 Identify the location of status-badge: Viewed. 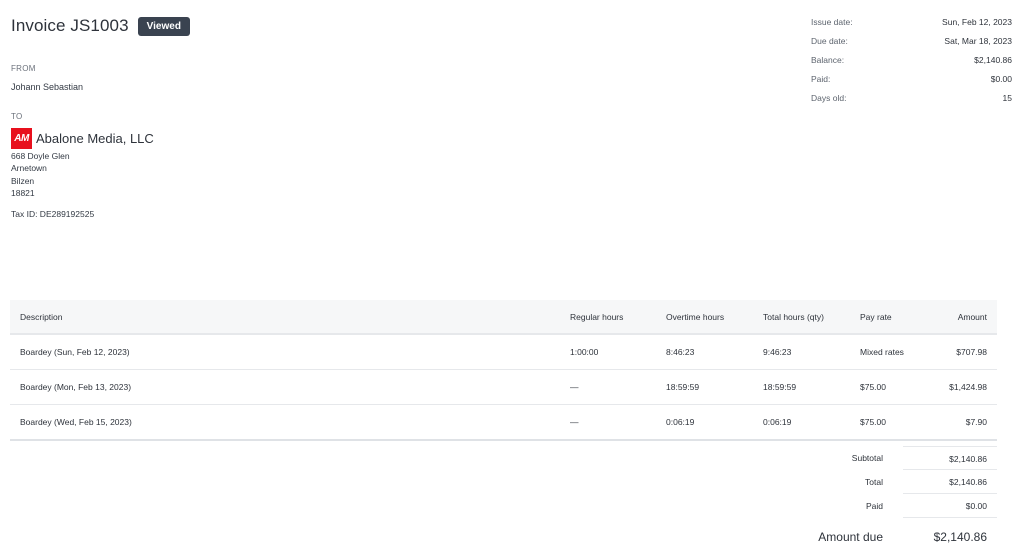
(163, 26).